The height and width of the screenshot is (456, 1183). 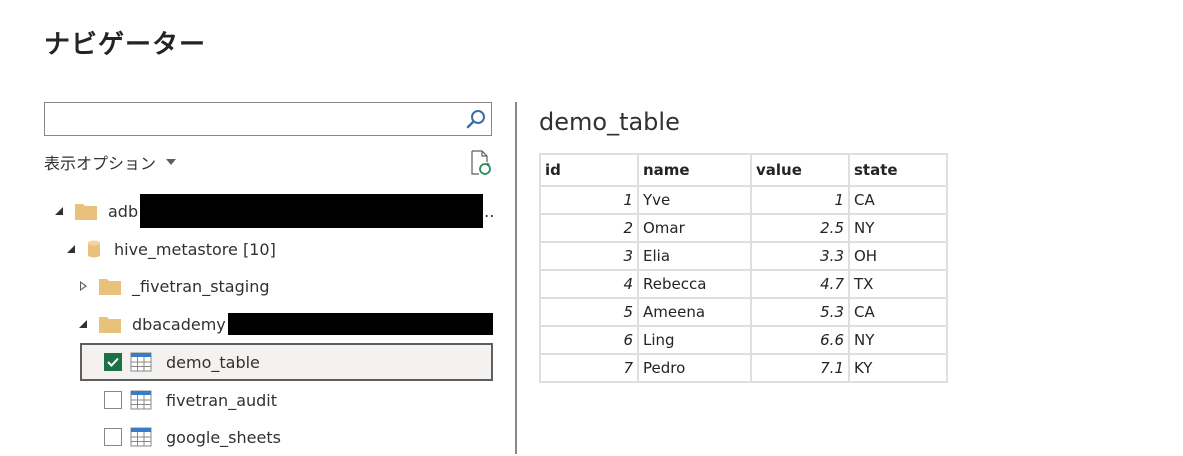 I want to click on cell-name: Ameena, so click(x=694, y=312).